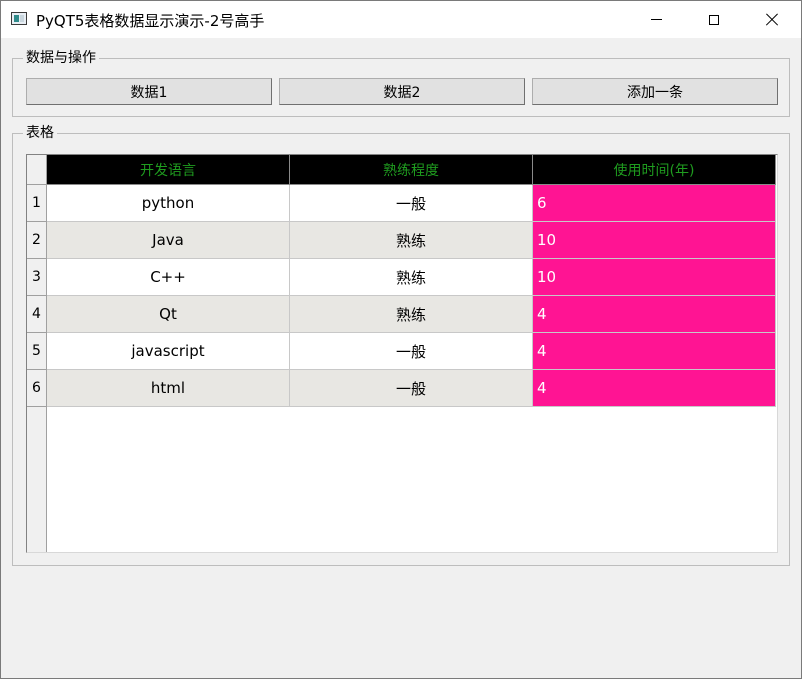  Describe the element at coordinates (168, 170) in the screenshot. I see `column-header-language: 开发语言` at that location.